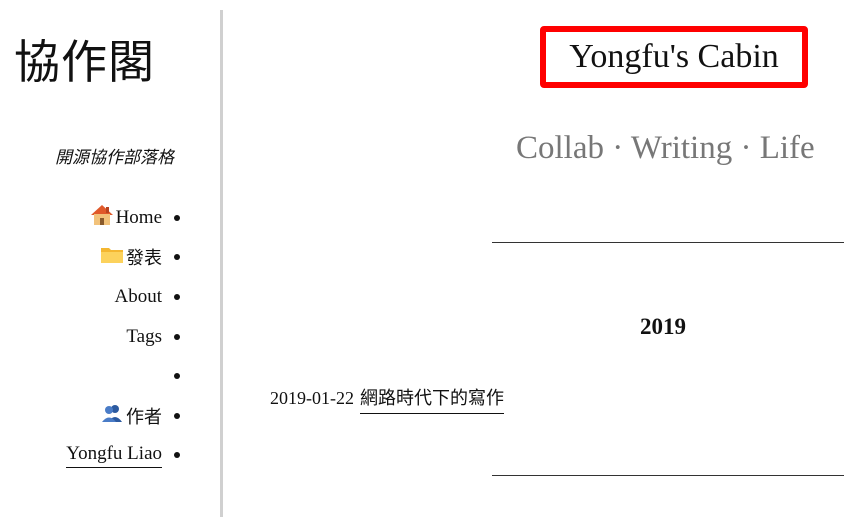  I want to click on divider-top, so click(668, 242).